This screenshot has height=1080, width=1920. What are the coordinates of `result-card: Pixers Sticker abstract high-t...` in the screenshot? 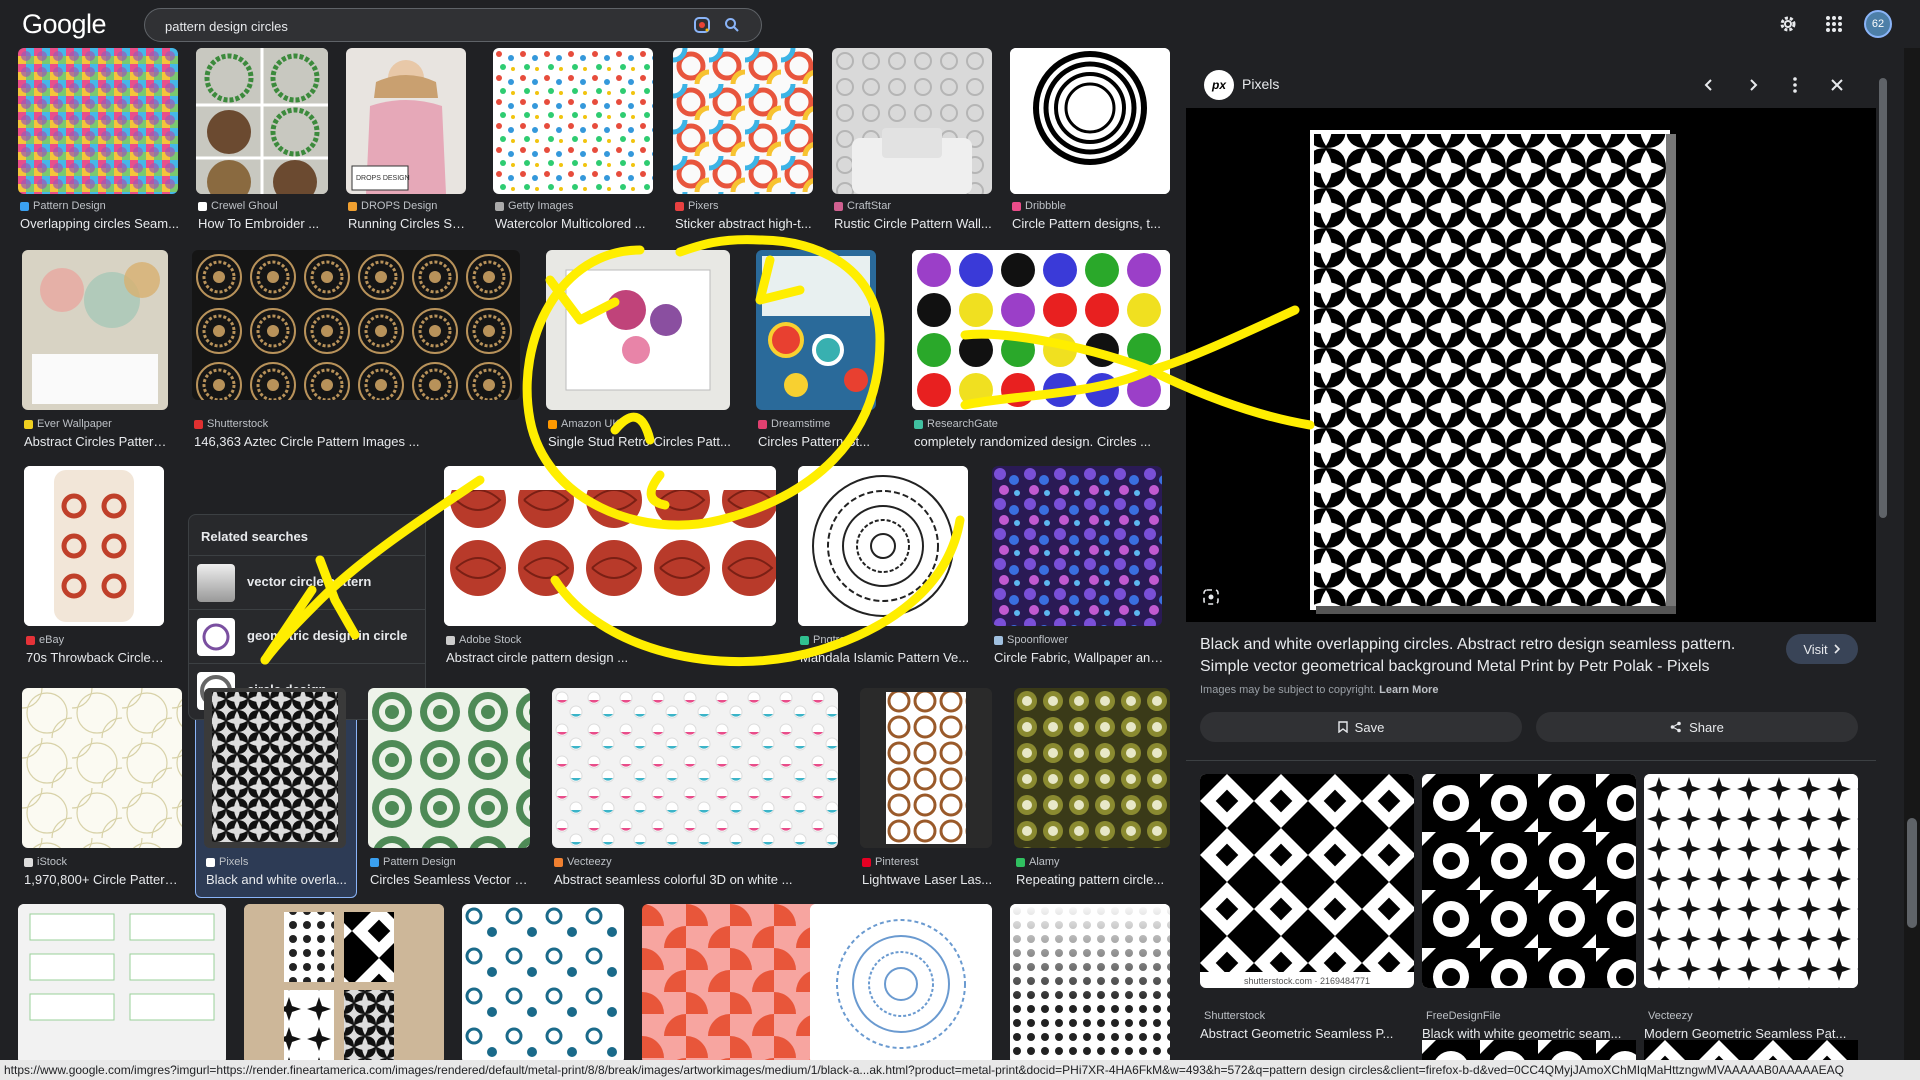 It's located at (743, 144).